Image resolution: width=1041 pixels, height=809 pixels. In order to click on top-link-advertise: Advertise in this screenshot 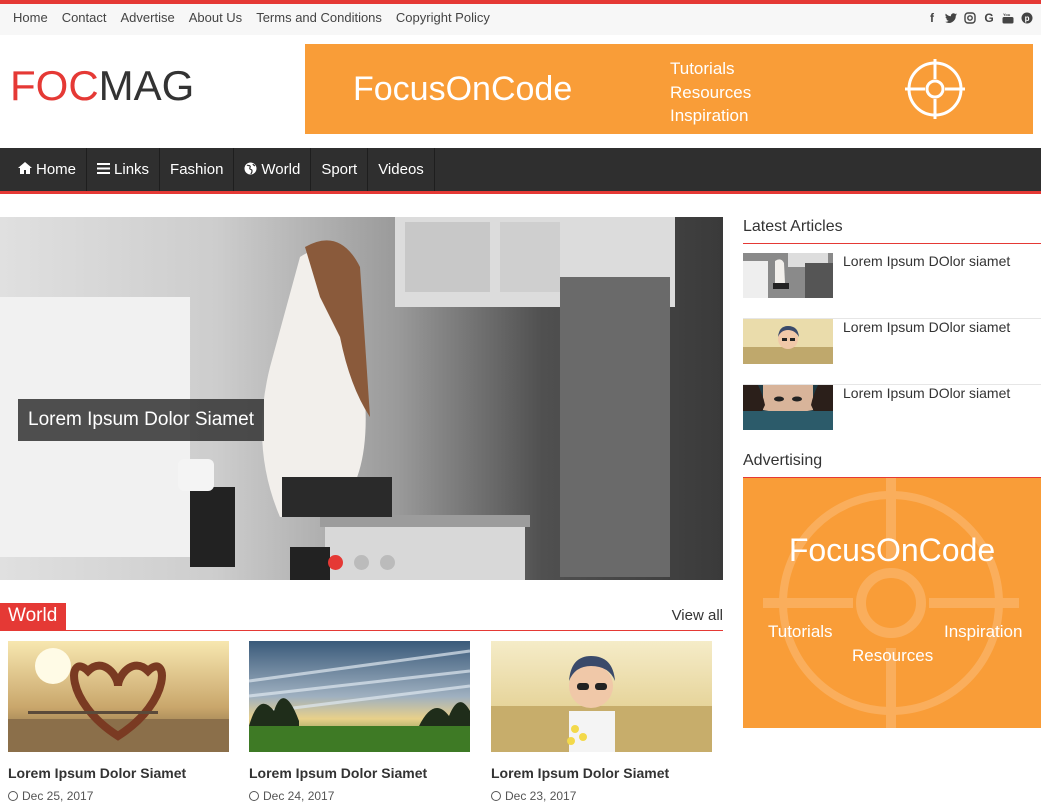, I will do `click(148, 17)`.